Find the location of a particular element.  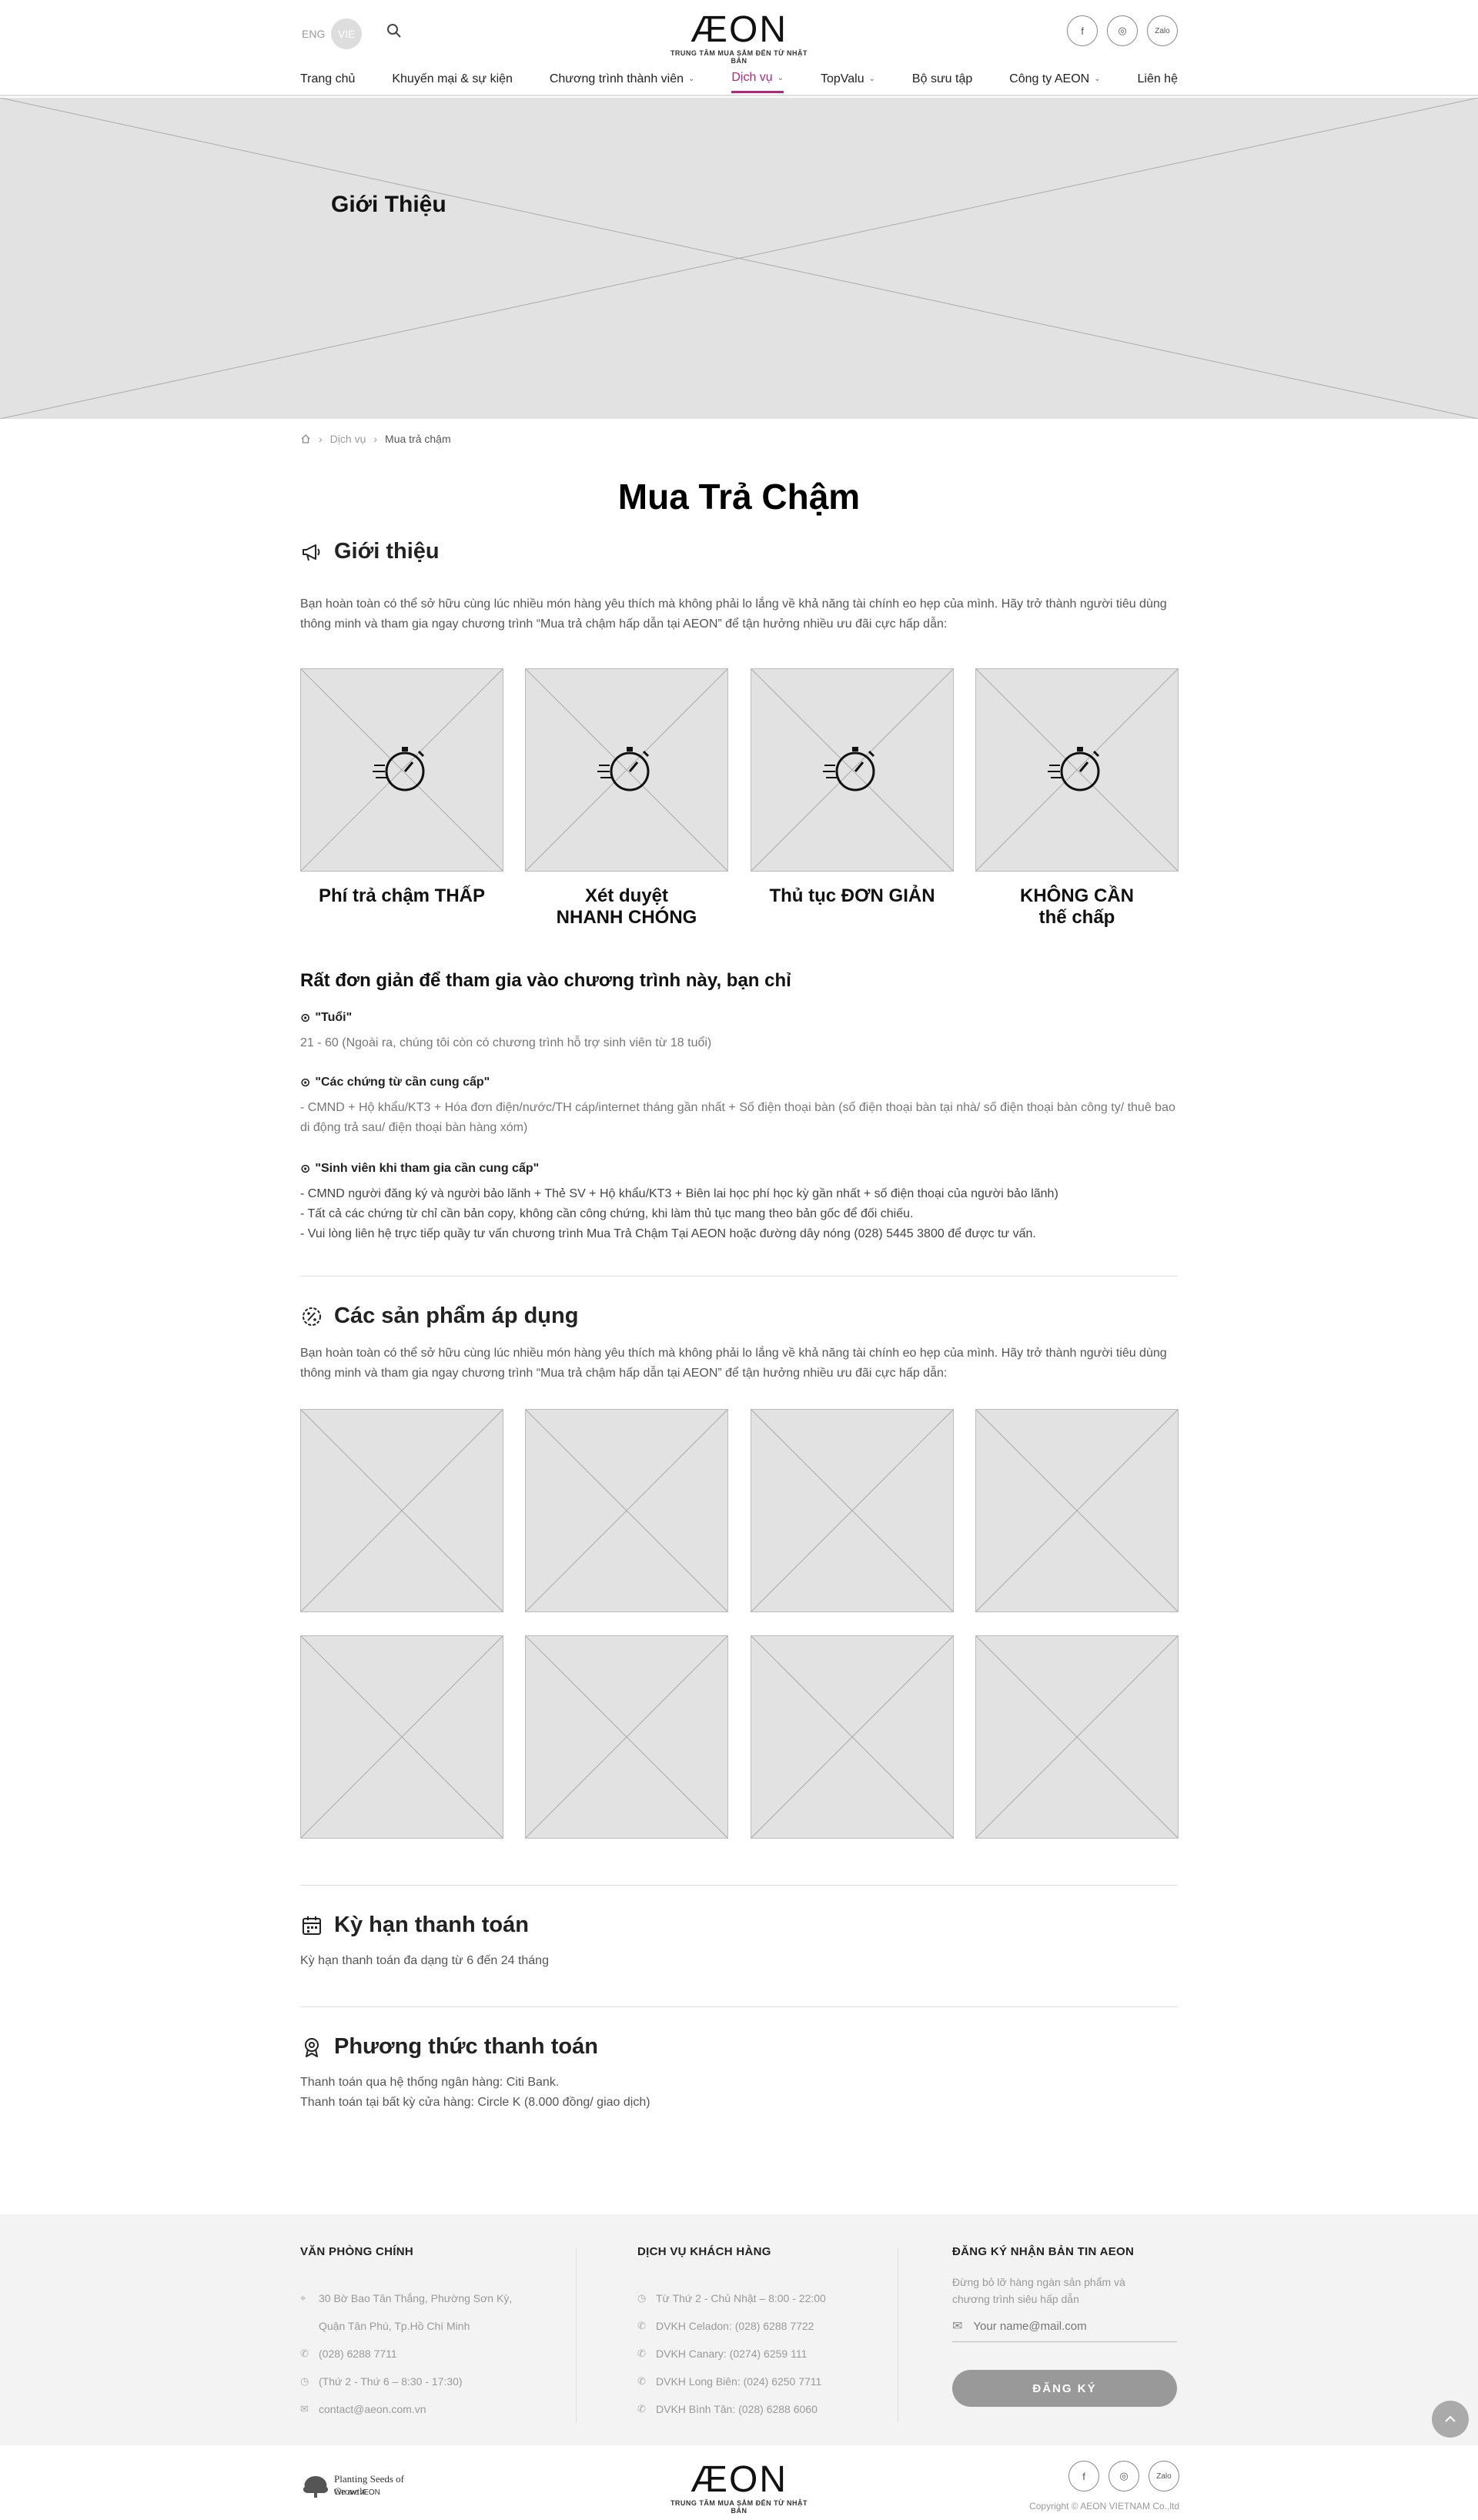

subscribe-button: ĐĂNG KÝ is located at coordinates (1064, 2388).